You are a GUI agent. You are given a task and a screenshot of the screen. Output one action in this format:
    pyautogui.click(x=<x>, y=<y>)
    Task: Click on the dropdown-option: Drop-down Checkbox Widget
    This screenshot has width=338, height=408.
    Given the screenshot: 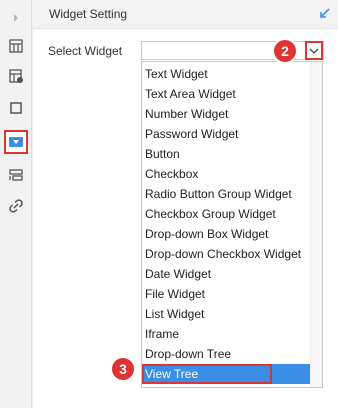 What is the action you would take?
    pyautogui.click(x=232, y=254)
    